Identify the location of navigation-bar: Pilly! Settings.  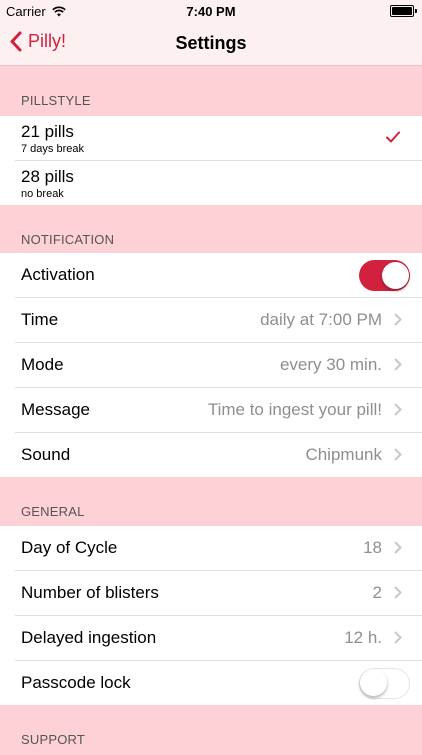
(211, 44).